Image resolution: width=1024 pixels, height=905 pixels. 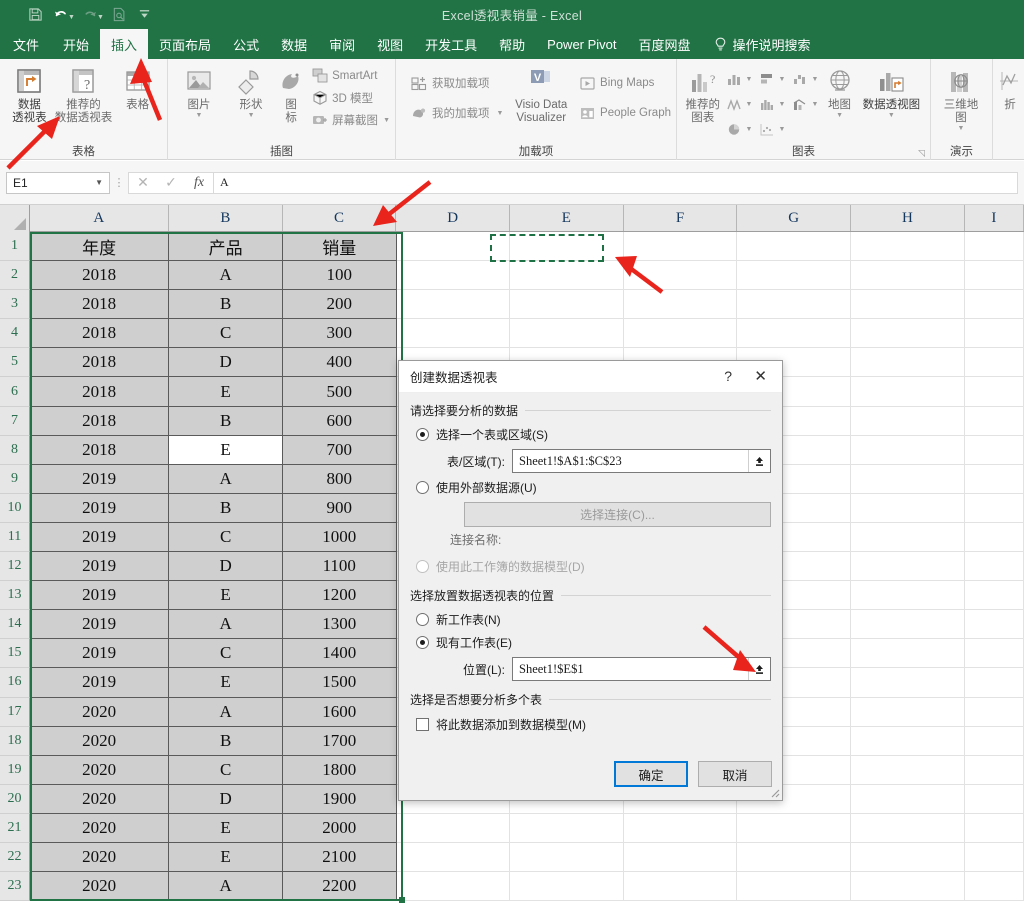 I want to click on grid-cell-data: 1400, so click(x=339, y=654).